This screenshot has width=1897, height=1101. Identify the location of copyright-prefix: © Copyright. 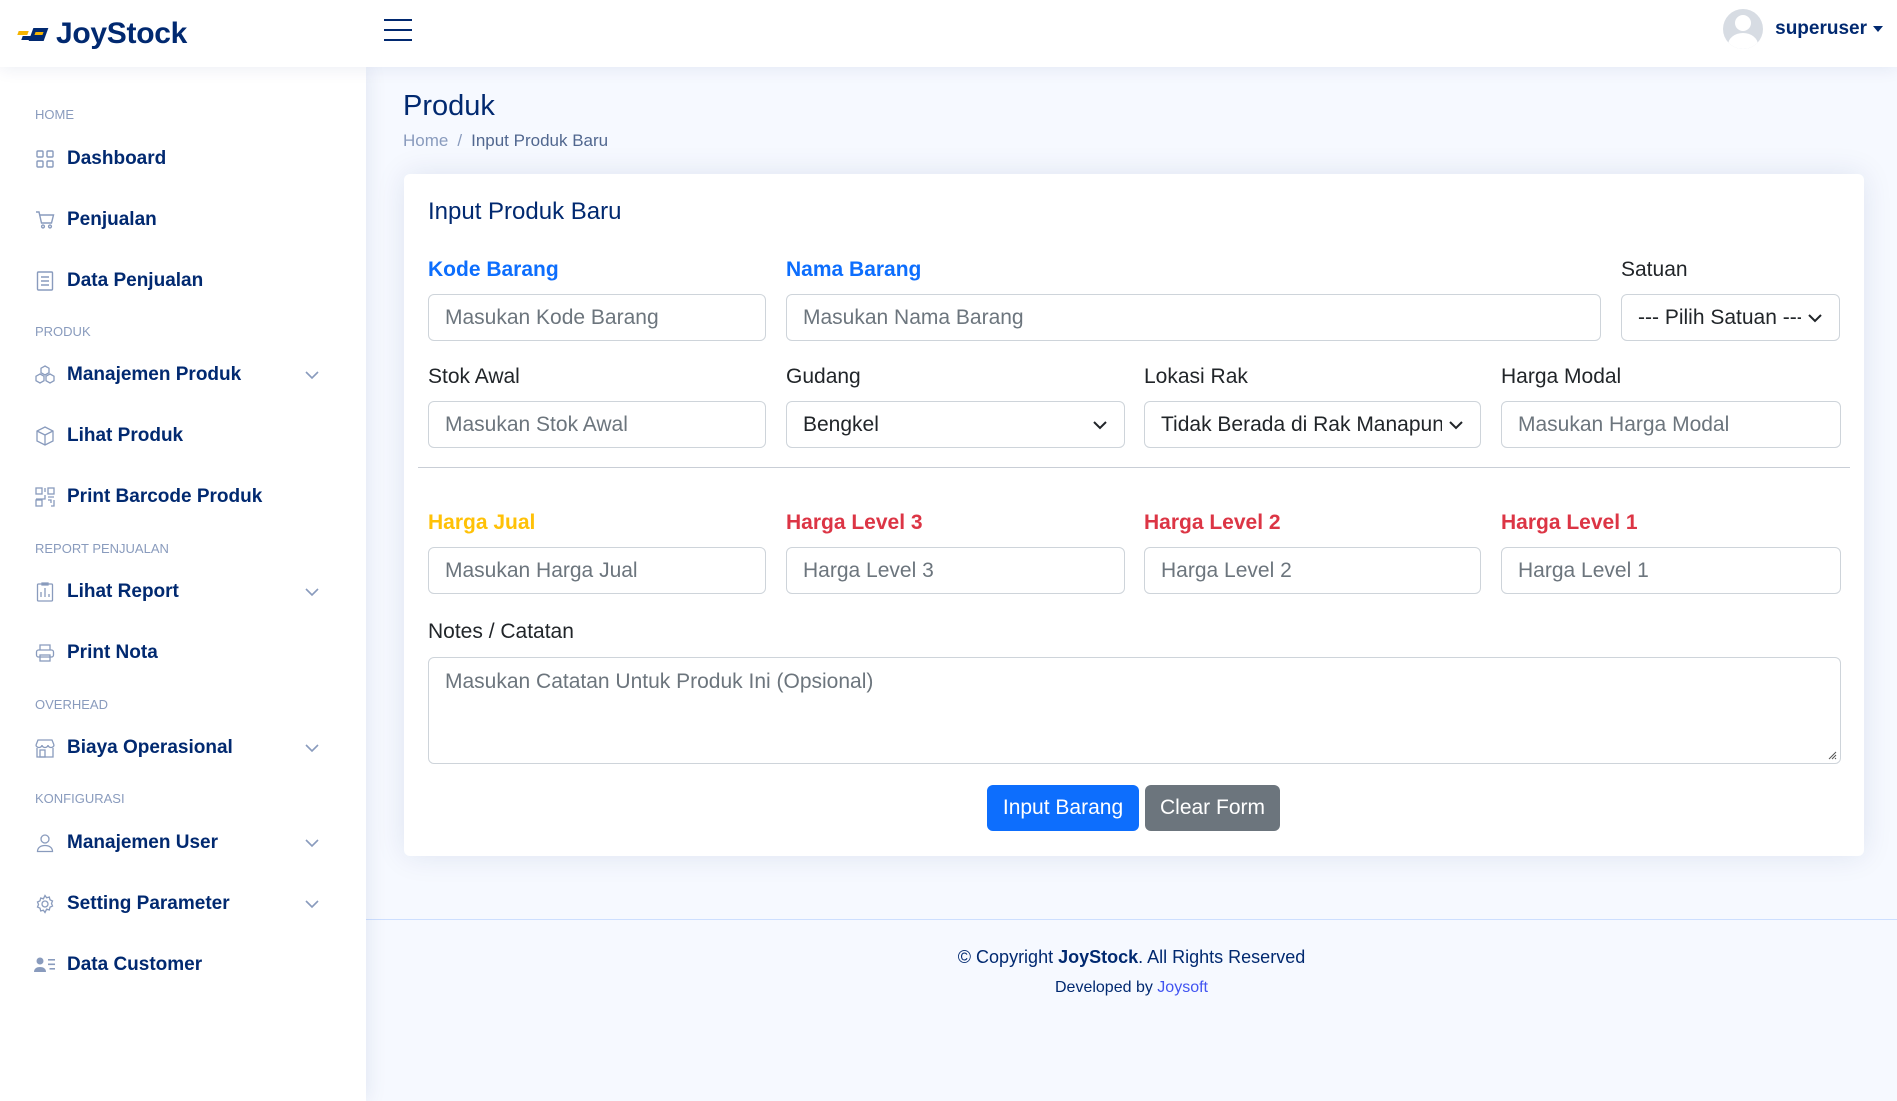
(1008, 957).